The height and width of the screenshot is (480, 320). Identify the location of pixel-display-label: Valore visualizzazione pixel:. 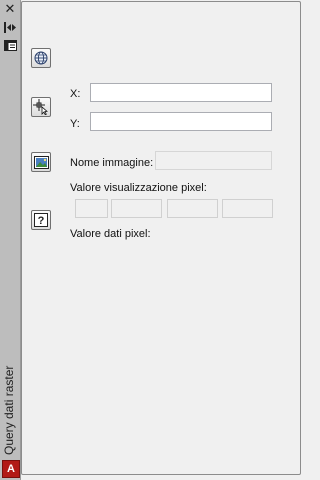
(138, 188).